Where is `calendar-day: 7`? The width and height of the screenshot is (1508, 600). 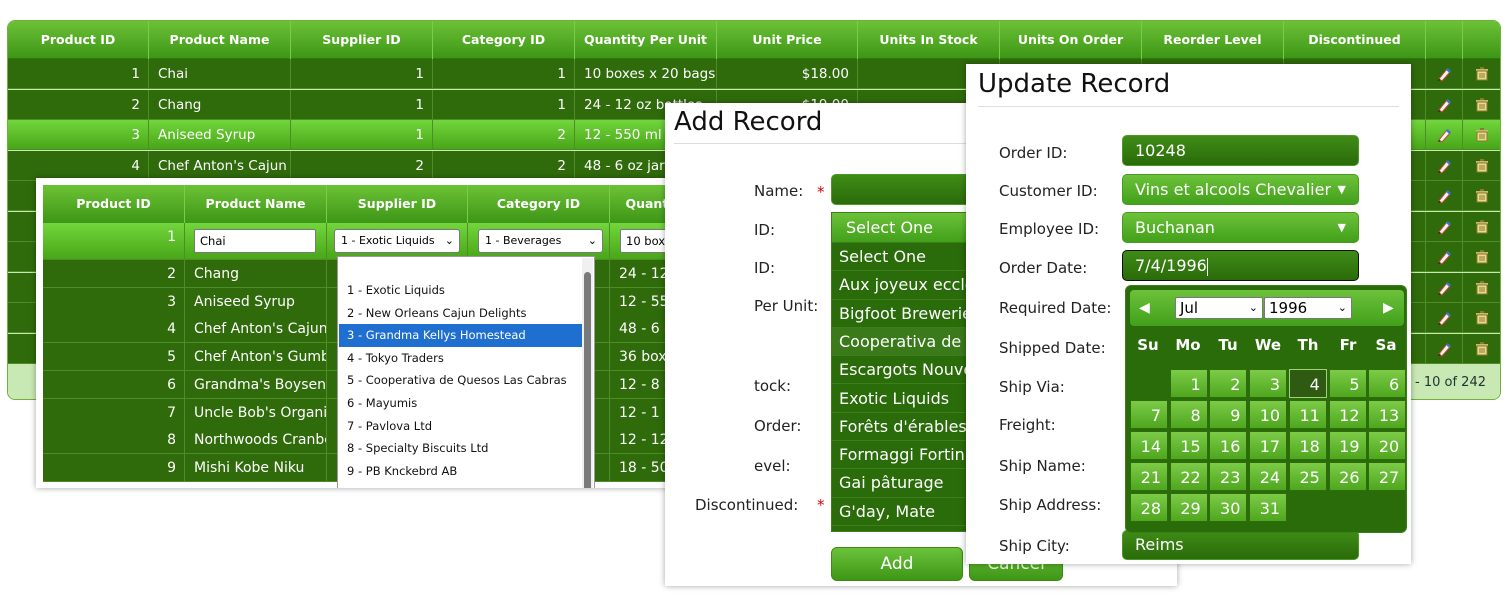 calendar-day: 7 is located at coordinates (1149, 414).